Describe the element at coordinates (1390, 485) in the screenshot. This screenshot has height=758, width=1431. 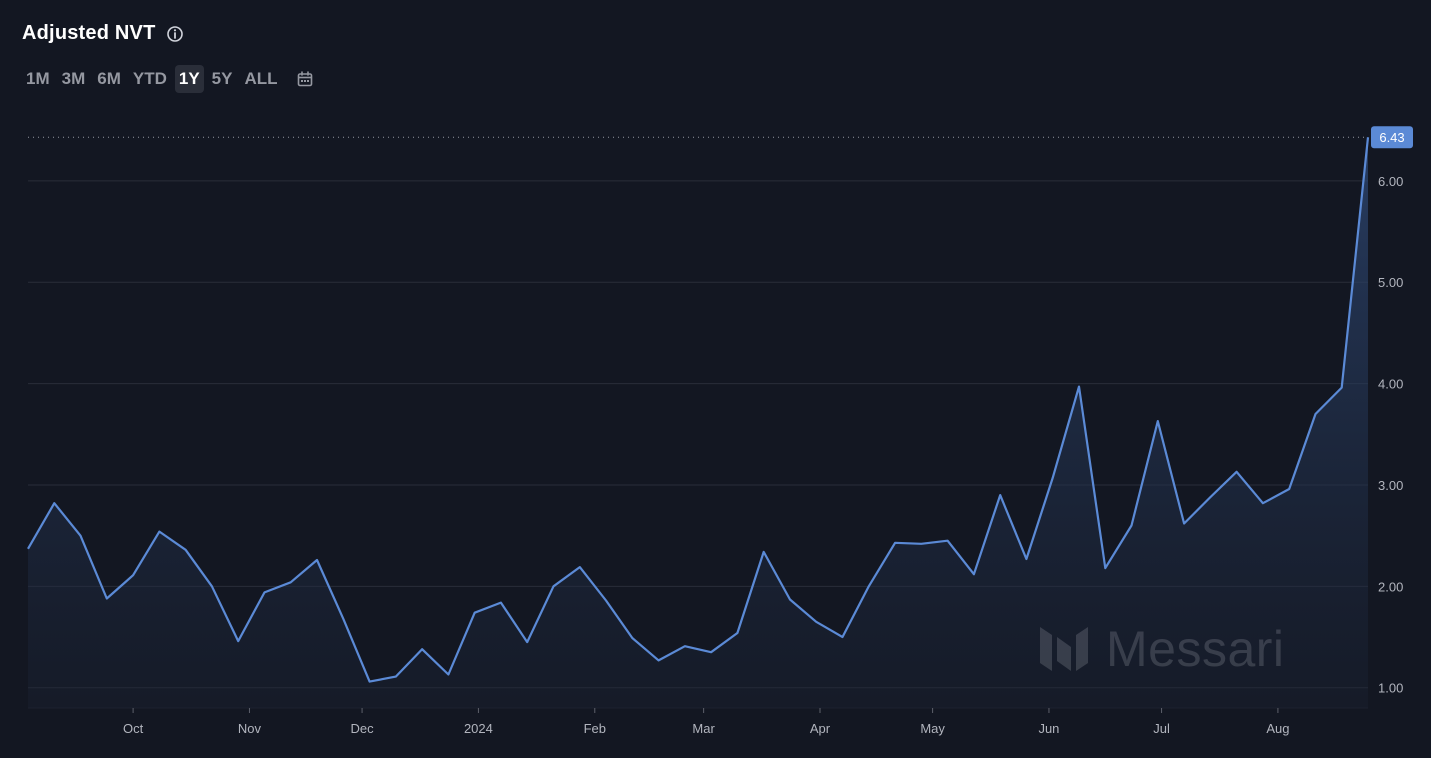
I see `y-tick-label: 3.00` at that location.